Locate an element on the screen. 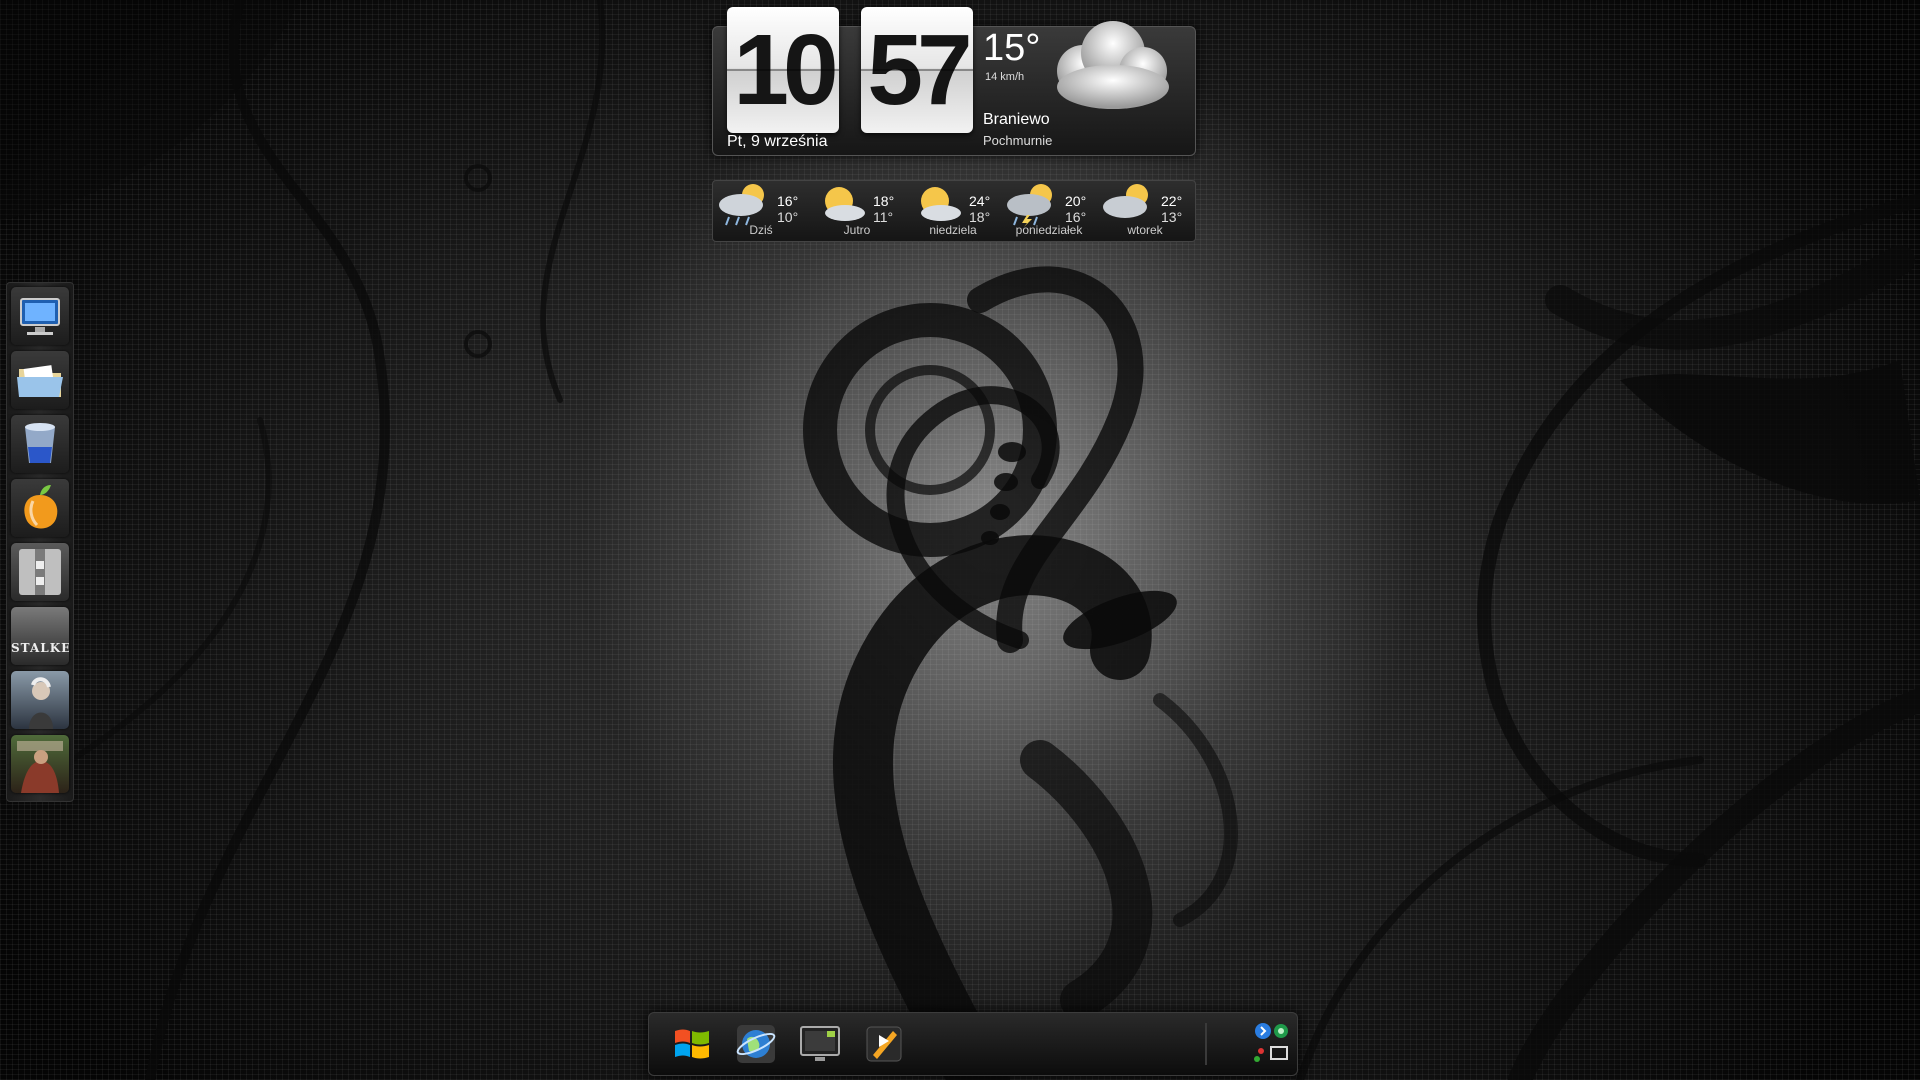 The image size is (1920, 1080). forecast-day: 16° 10° Dziś is located at coordinates (761, 211).